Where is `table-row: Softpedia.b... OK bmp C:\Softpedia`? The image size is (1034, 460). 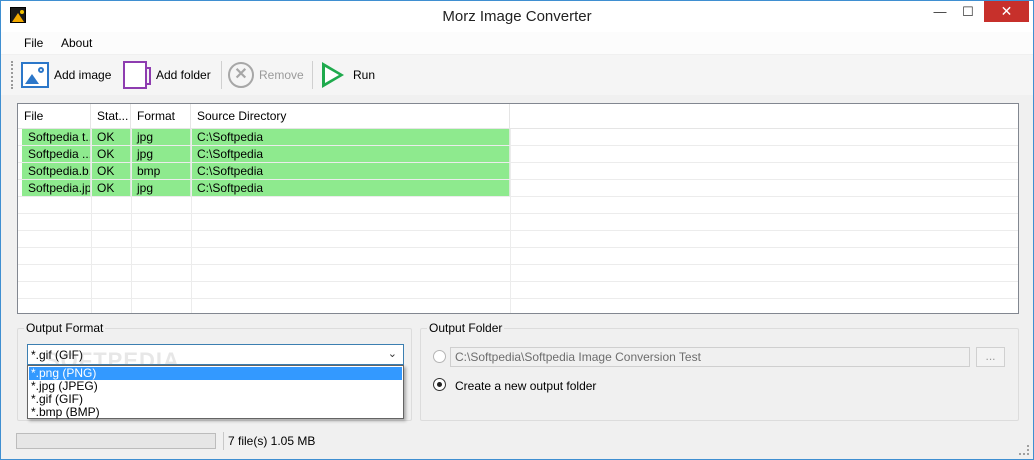 table-row: Softpedia.b... OK bmp C:\Softpedia is located at coordinates (518, 171).